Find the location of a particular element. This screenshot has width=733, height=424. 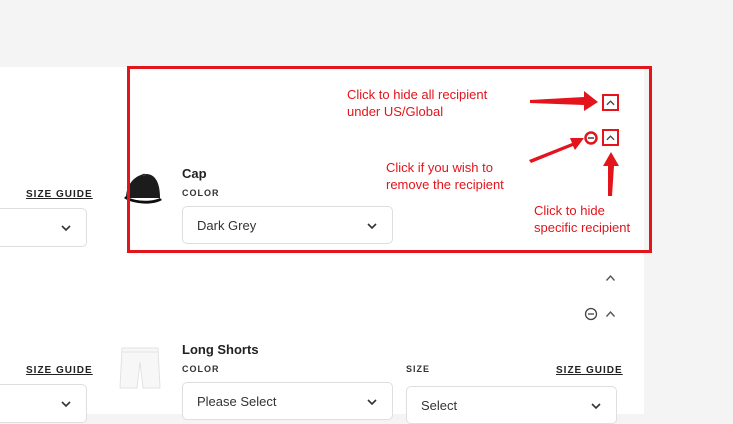

size-select: Select is located at coordinates (511, 405).